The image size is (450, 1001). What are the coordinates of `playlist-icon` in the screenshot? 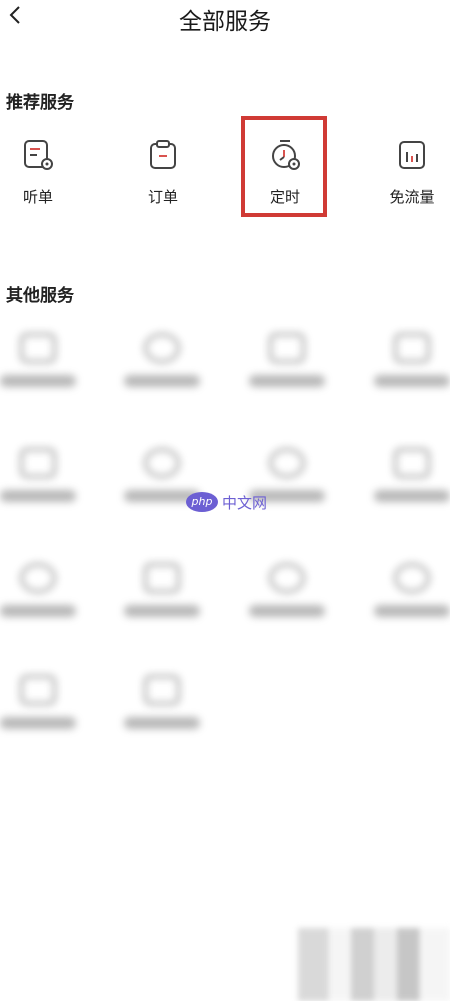 It's located at (38, 155).